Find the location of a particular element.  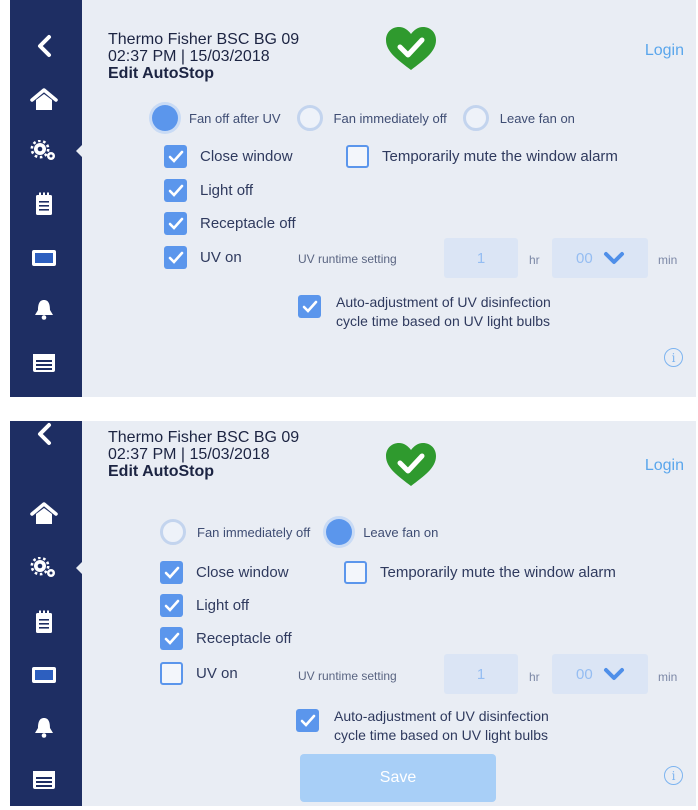

radio-label: Fan immediately off is located at coordinates (390, 118).